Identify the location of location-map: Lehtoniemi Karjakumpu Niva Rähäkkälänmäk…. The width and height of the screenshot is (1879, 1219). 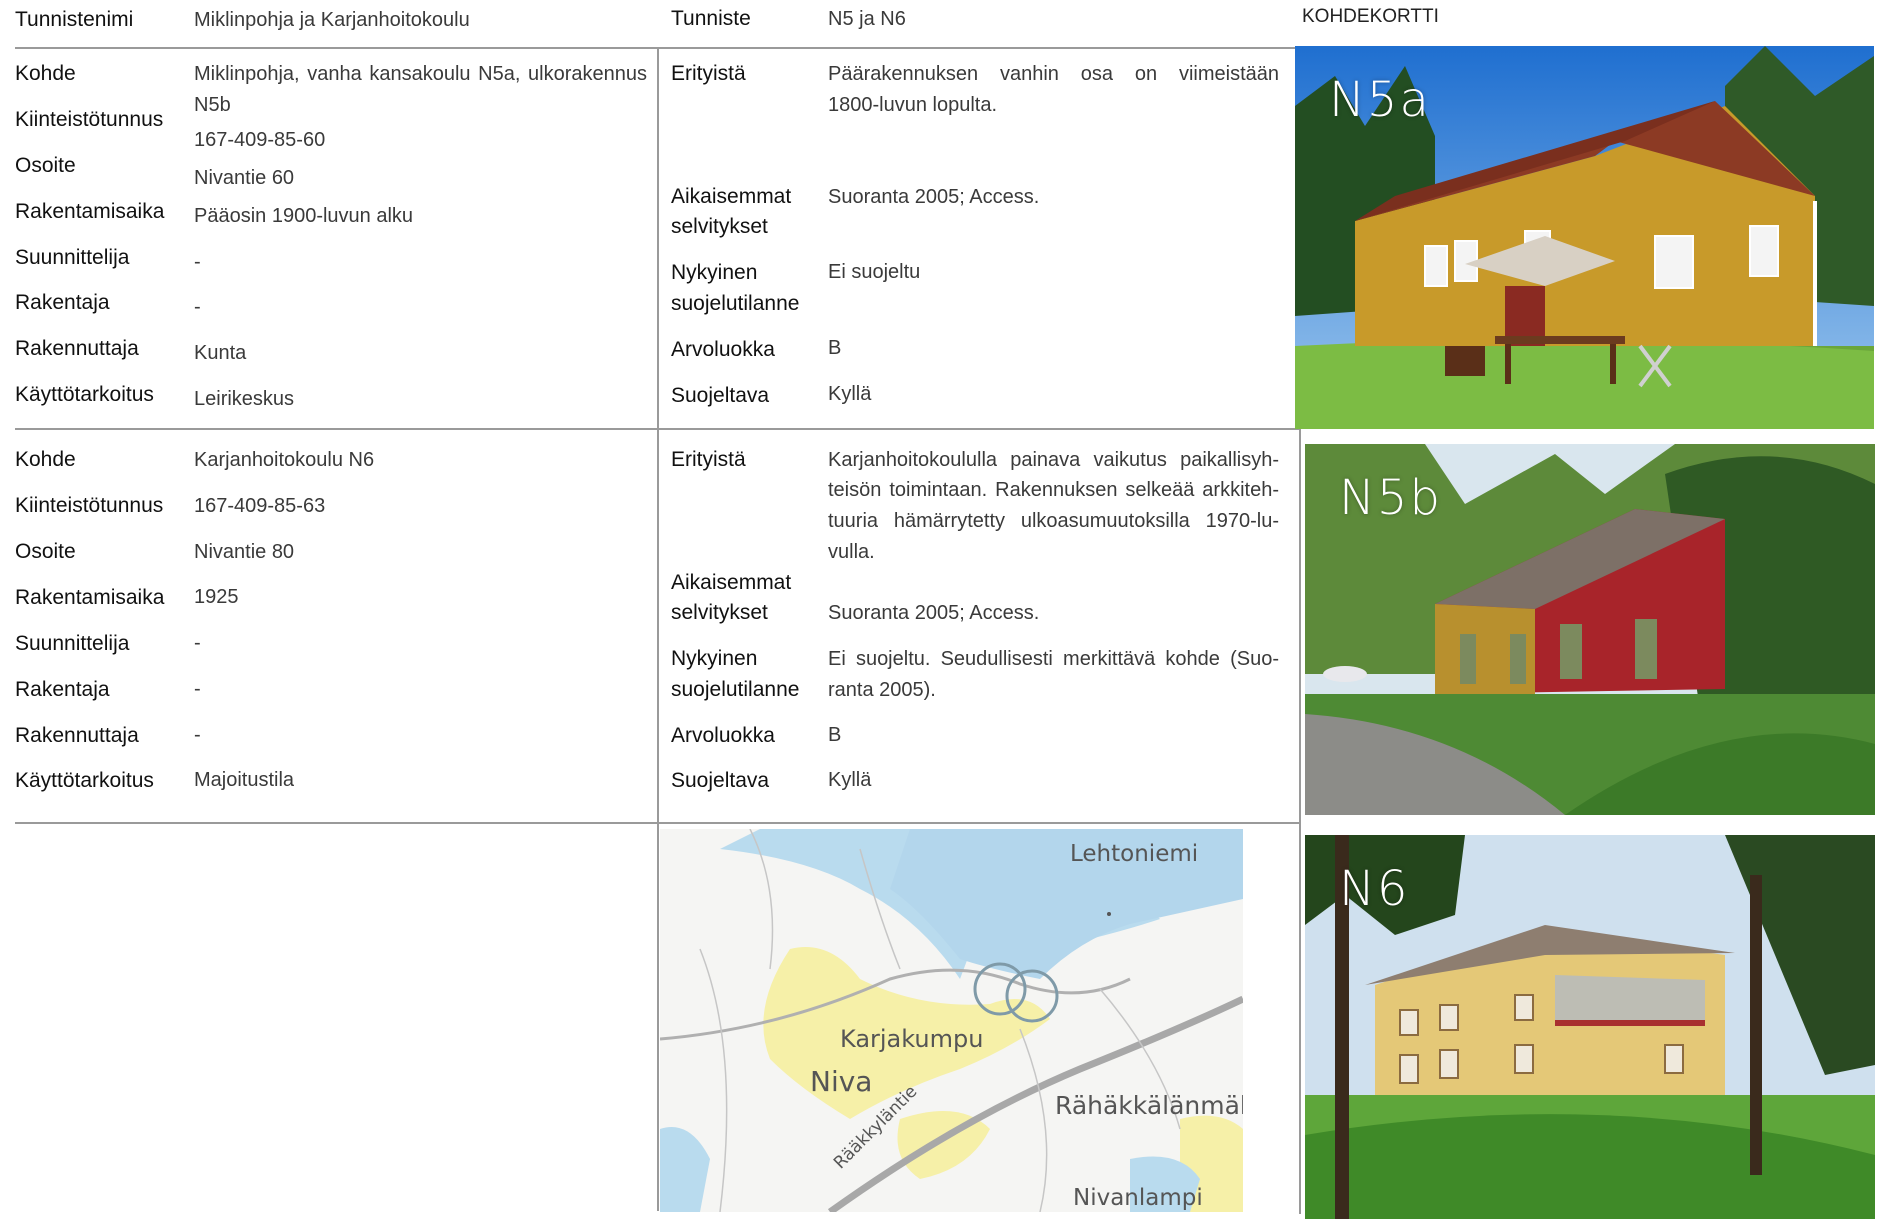
(951, 1020).